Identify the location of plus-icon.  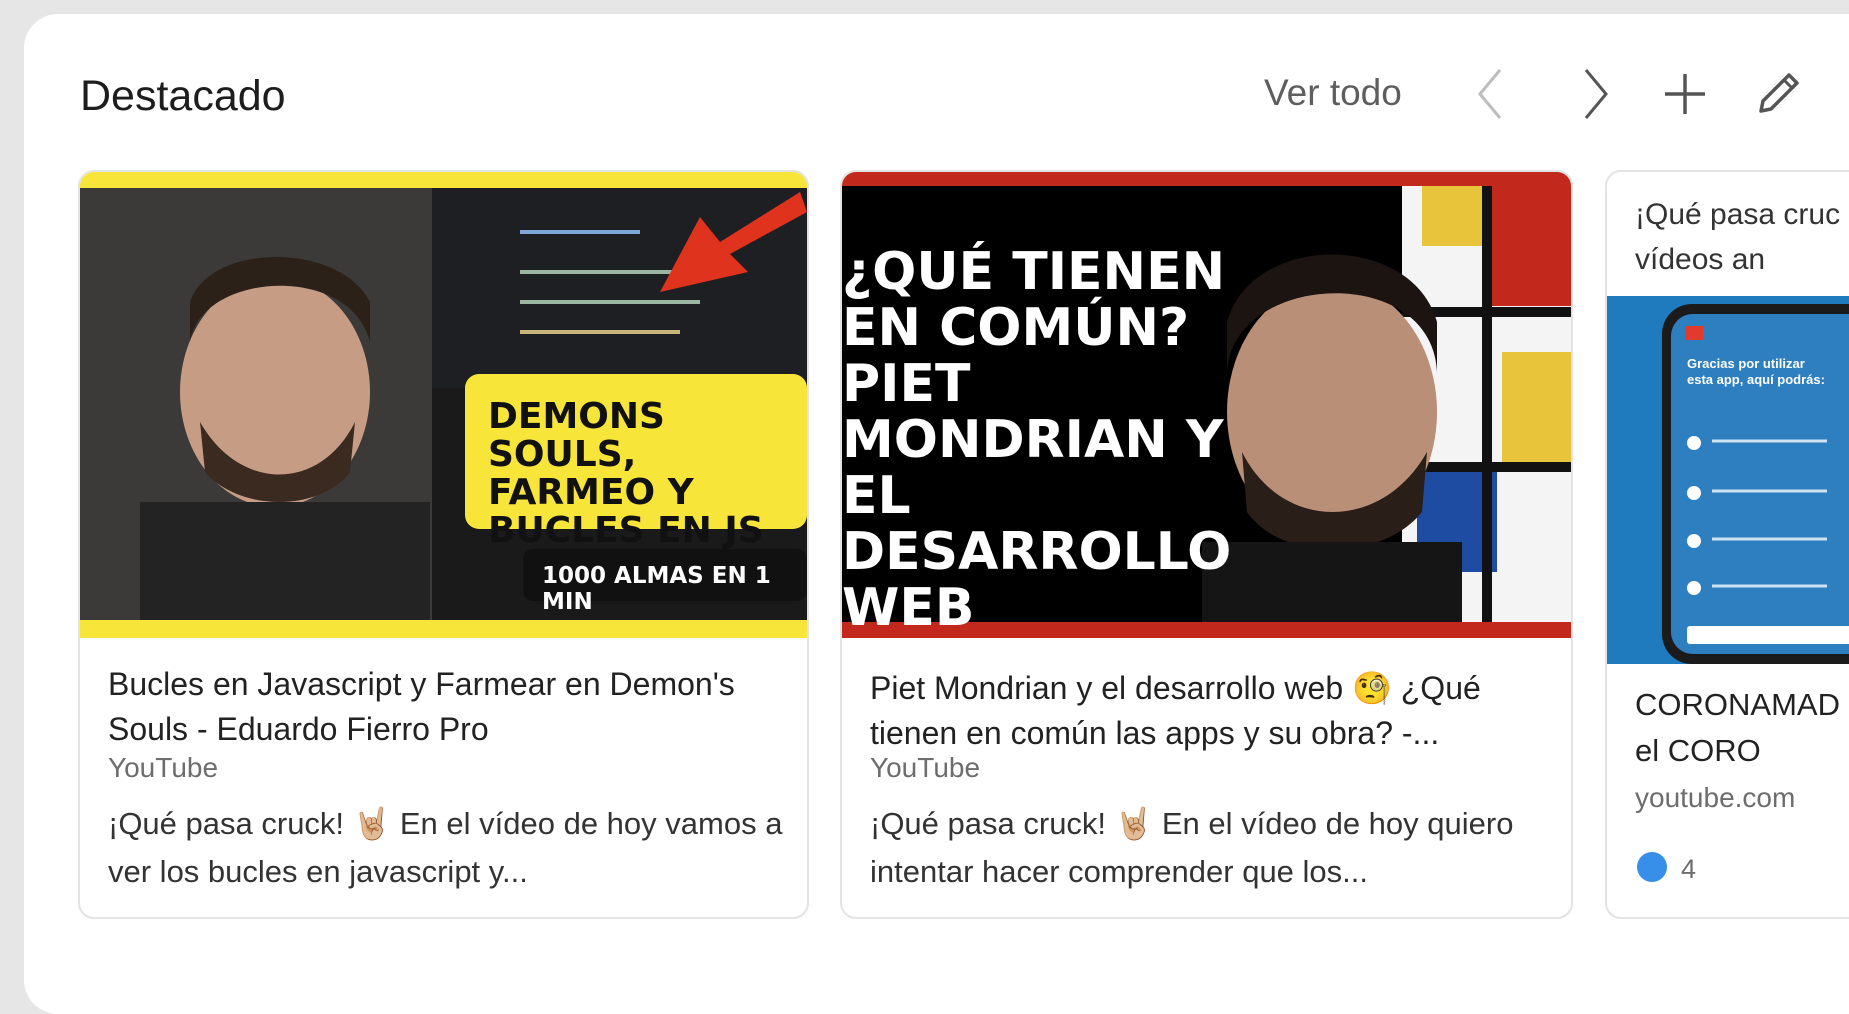
(1685, 94).